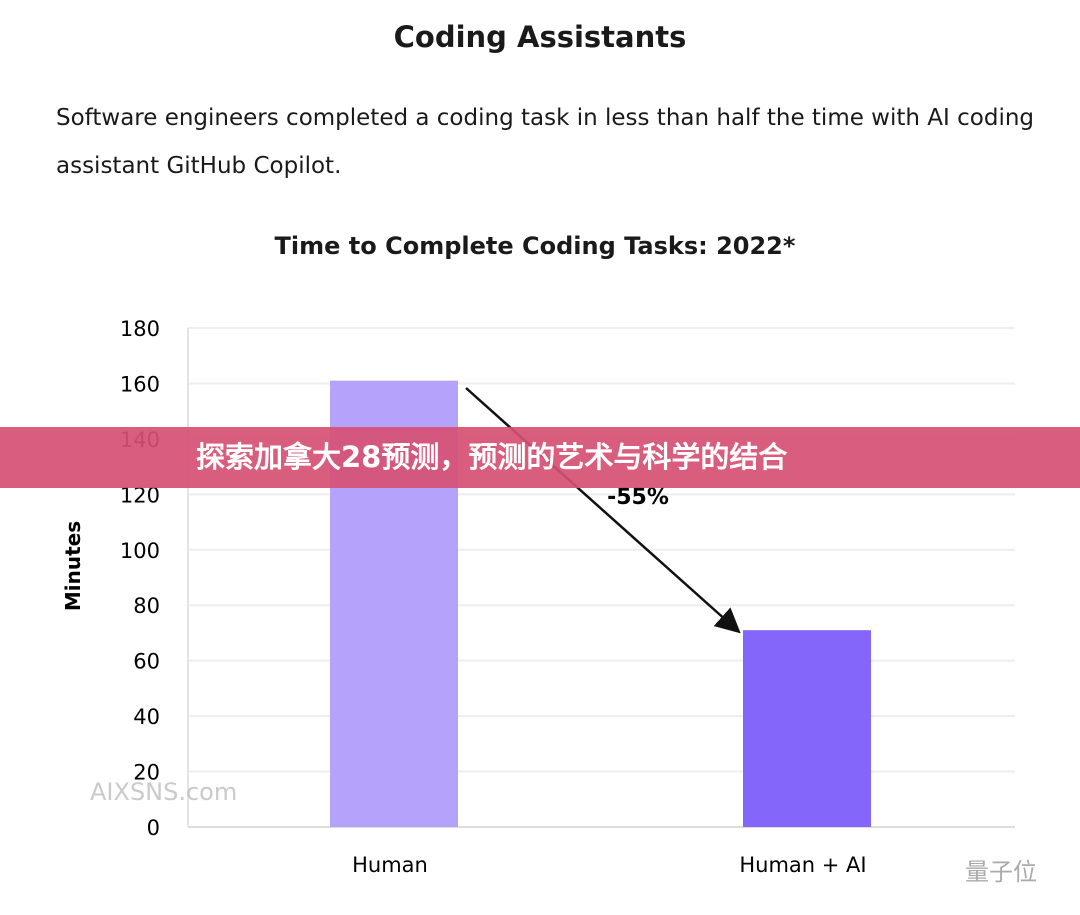 The height and width of the screenshot is (915, 1080). I want to click on y-tick-label: 60, so click(146, 662).